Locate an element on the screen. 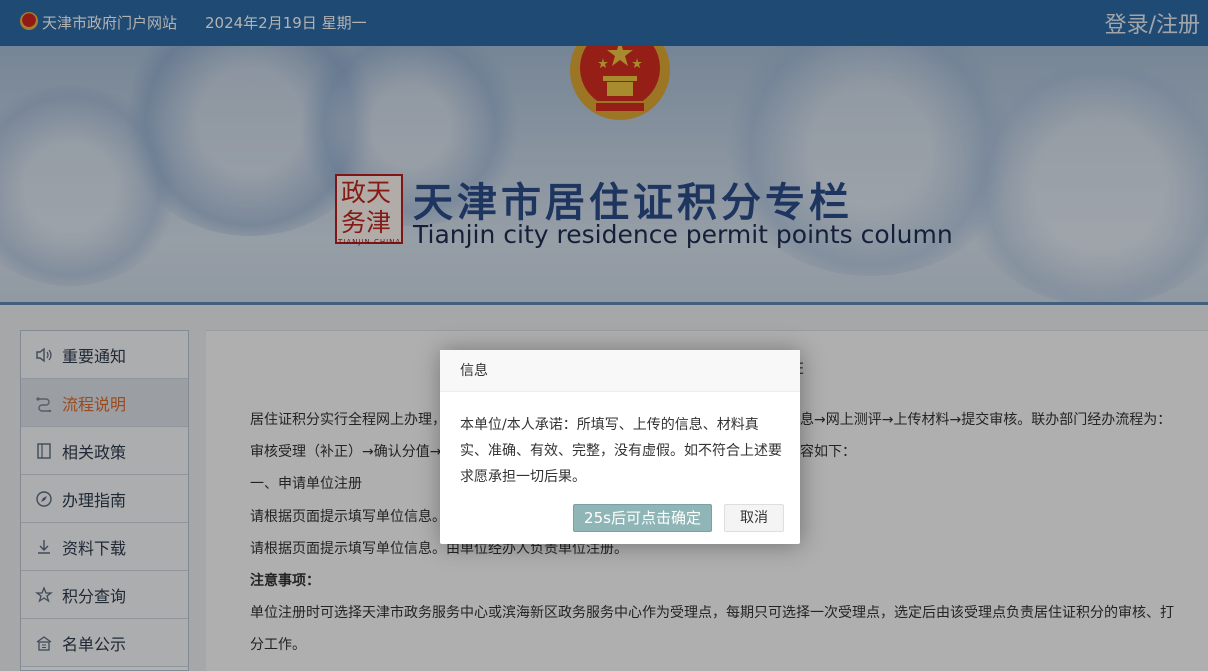  confirm-button: 25s后可点击确定 is located at coordinates (642, 518).